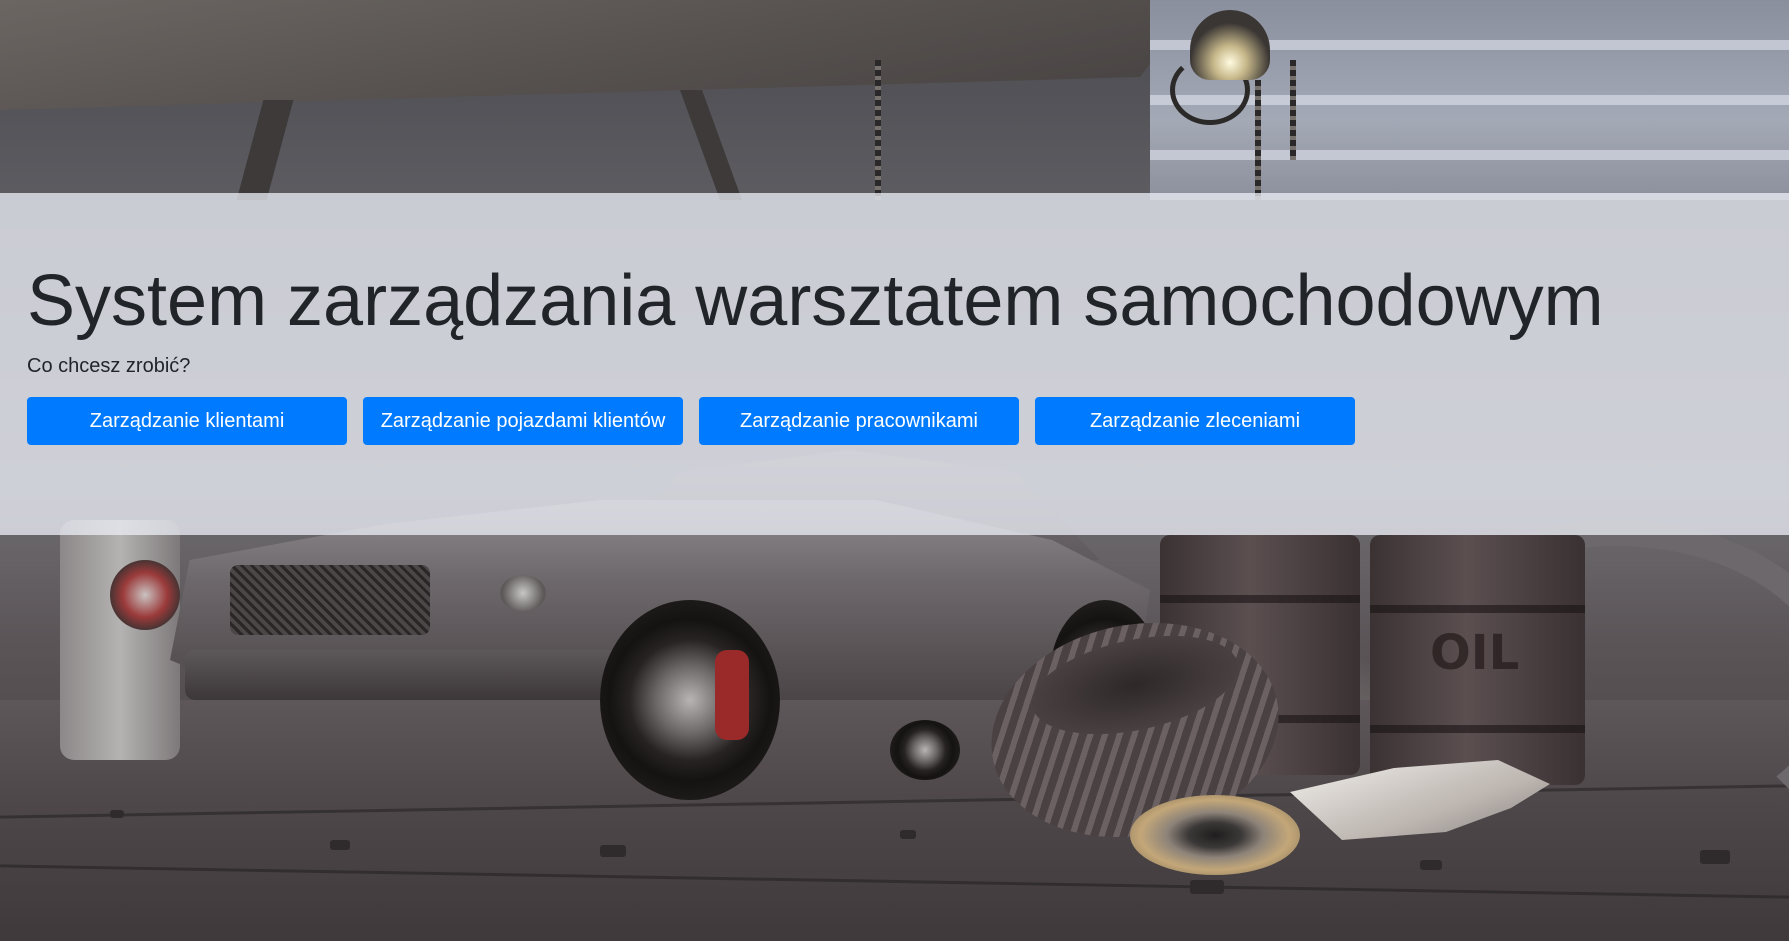 The width and height of the screenshot is (1789, 941). What do you see at coordinates (145, 595) in the screenshot?
I see `bottle-logo` at bounding box center [145, 595].